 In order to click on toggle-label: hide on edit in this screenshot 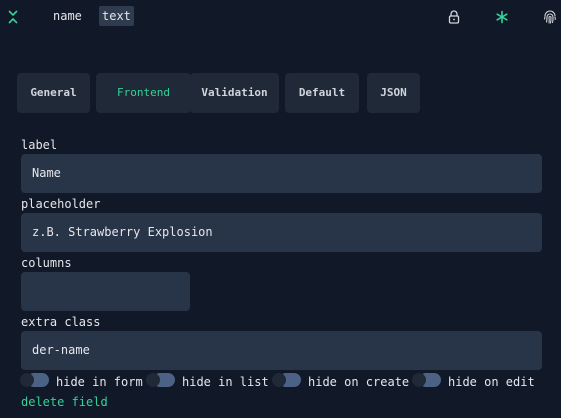, I will do `click(491, 382)`.